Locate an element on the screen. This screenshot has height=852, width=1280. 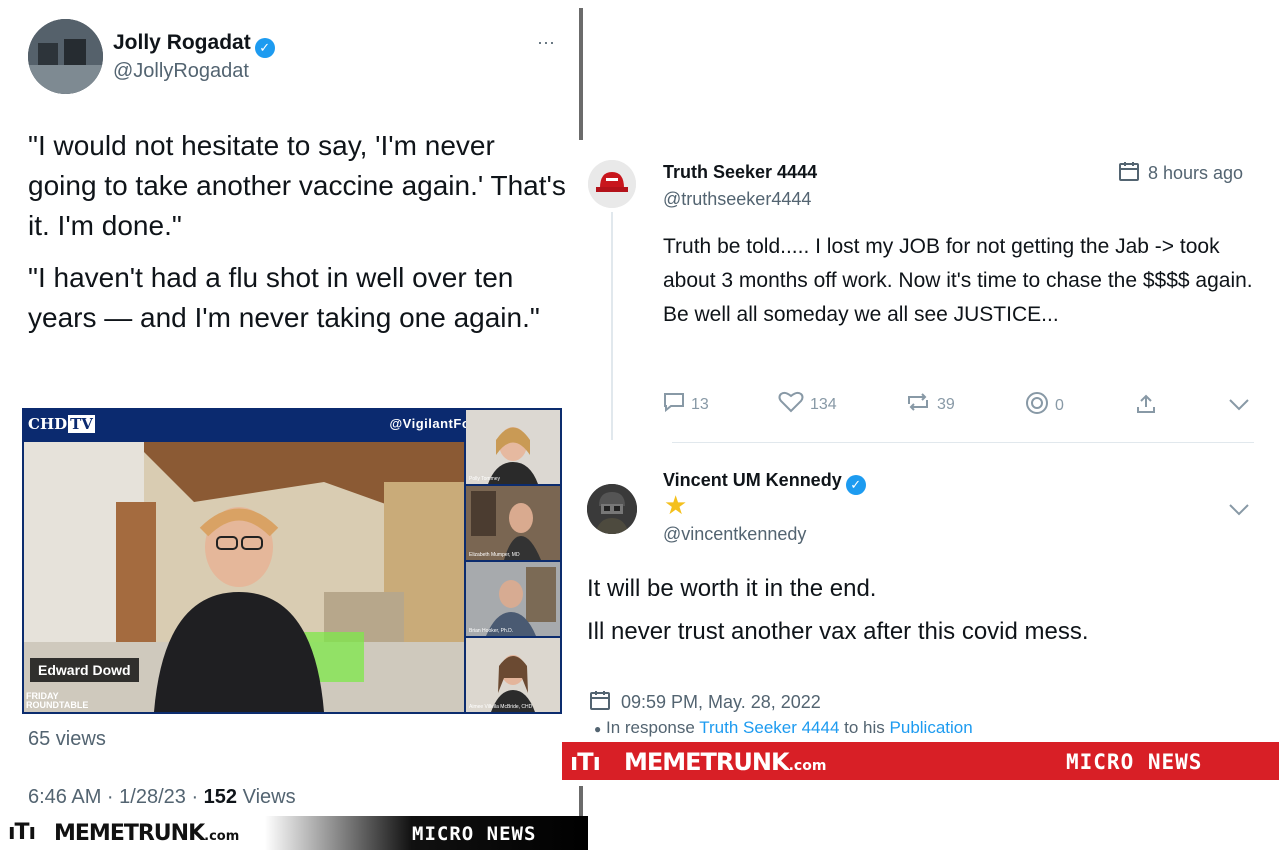
panelist-tile: Elizabeth Mumper, MD is located at coordinates (513, 523).